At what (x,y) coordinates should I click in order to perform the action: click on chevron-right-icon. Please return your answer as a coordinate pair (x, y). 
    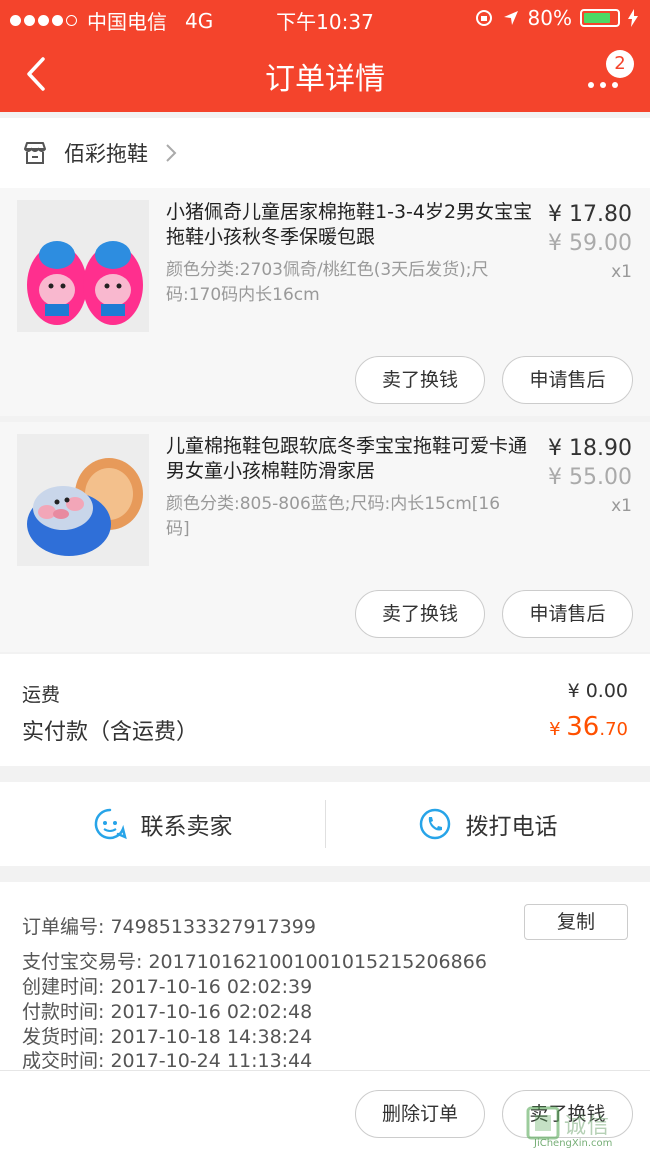
    Looking at the image, I should click on (171, 153).